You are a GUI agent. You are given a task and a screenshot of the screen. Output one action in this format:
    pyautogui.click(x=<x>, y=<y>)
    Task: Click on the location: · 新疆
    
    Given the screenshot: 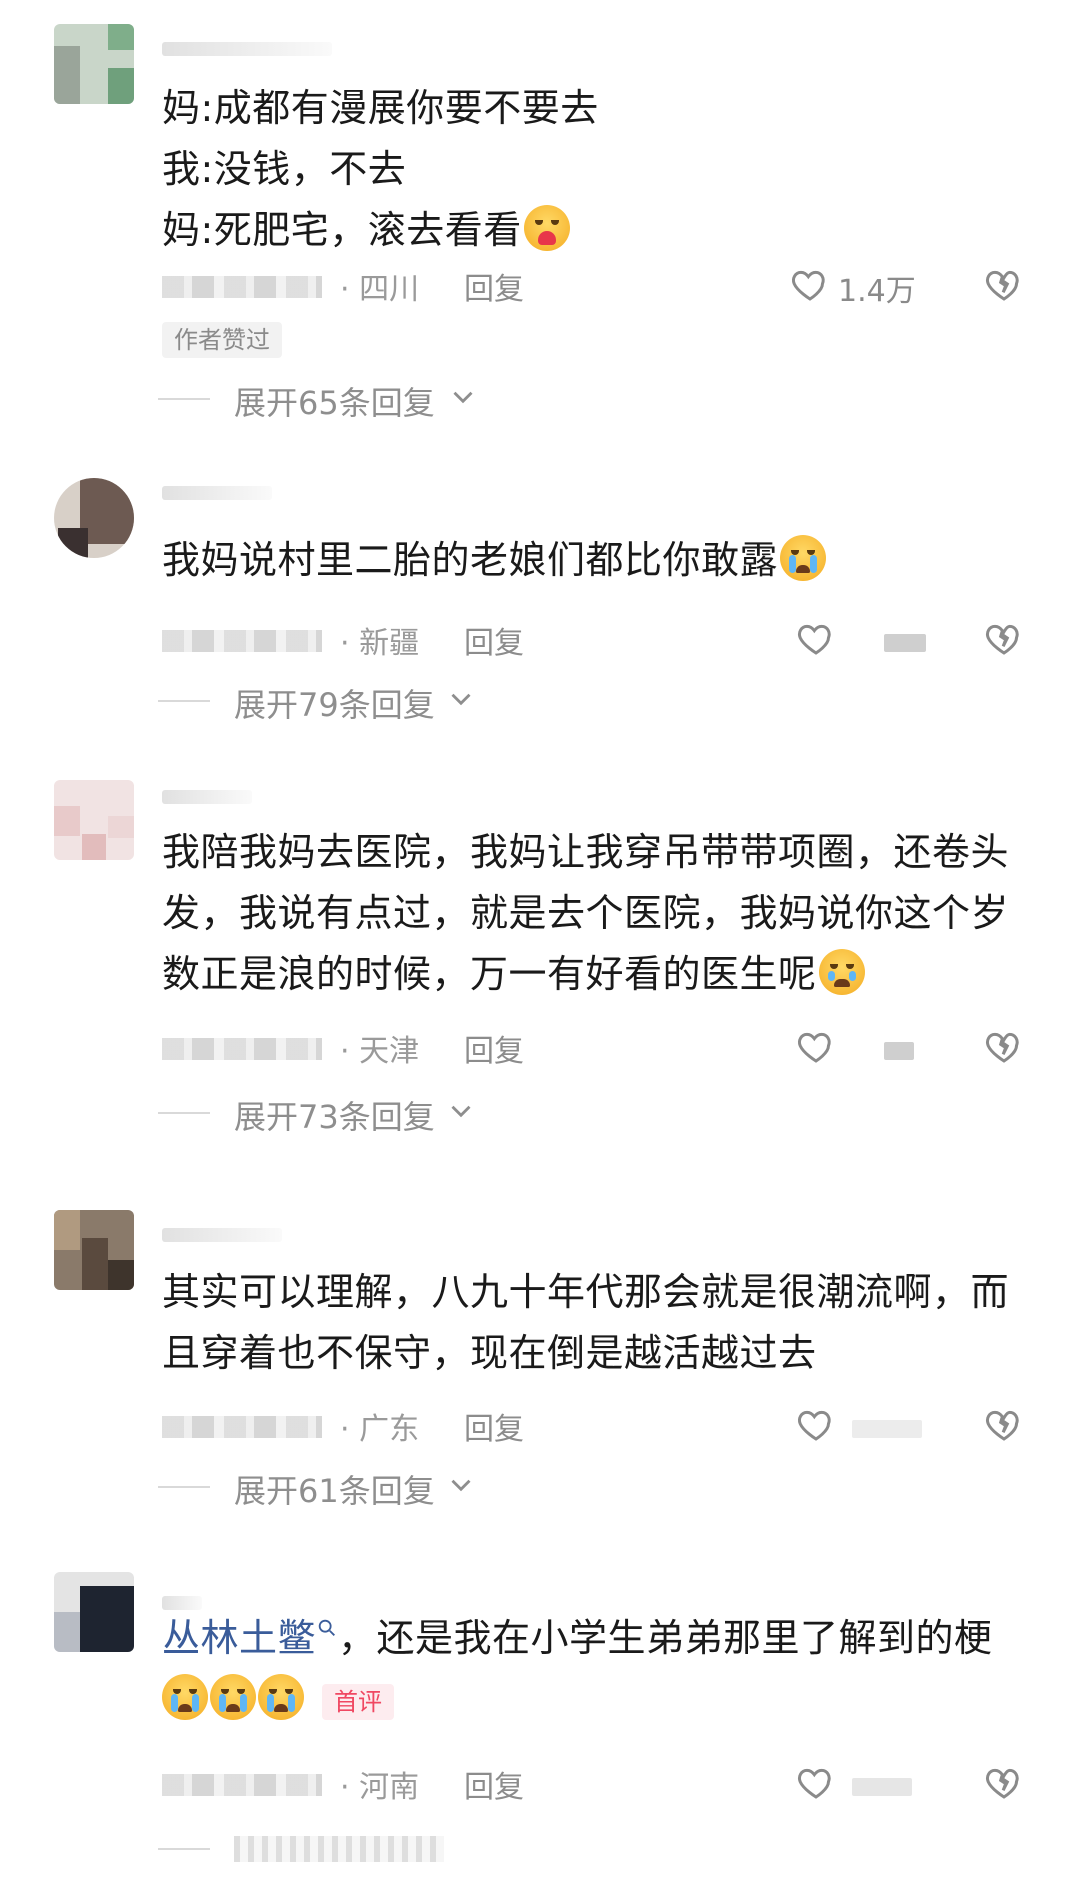 What is the action you would take?
    pyautogui.click(x=380, y=643)
    